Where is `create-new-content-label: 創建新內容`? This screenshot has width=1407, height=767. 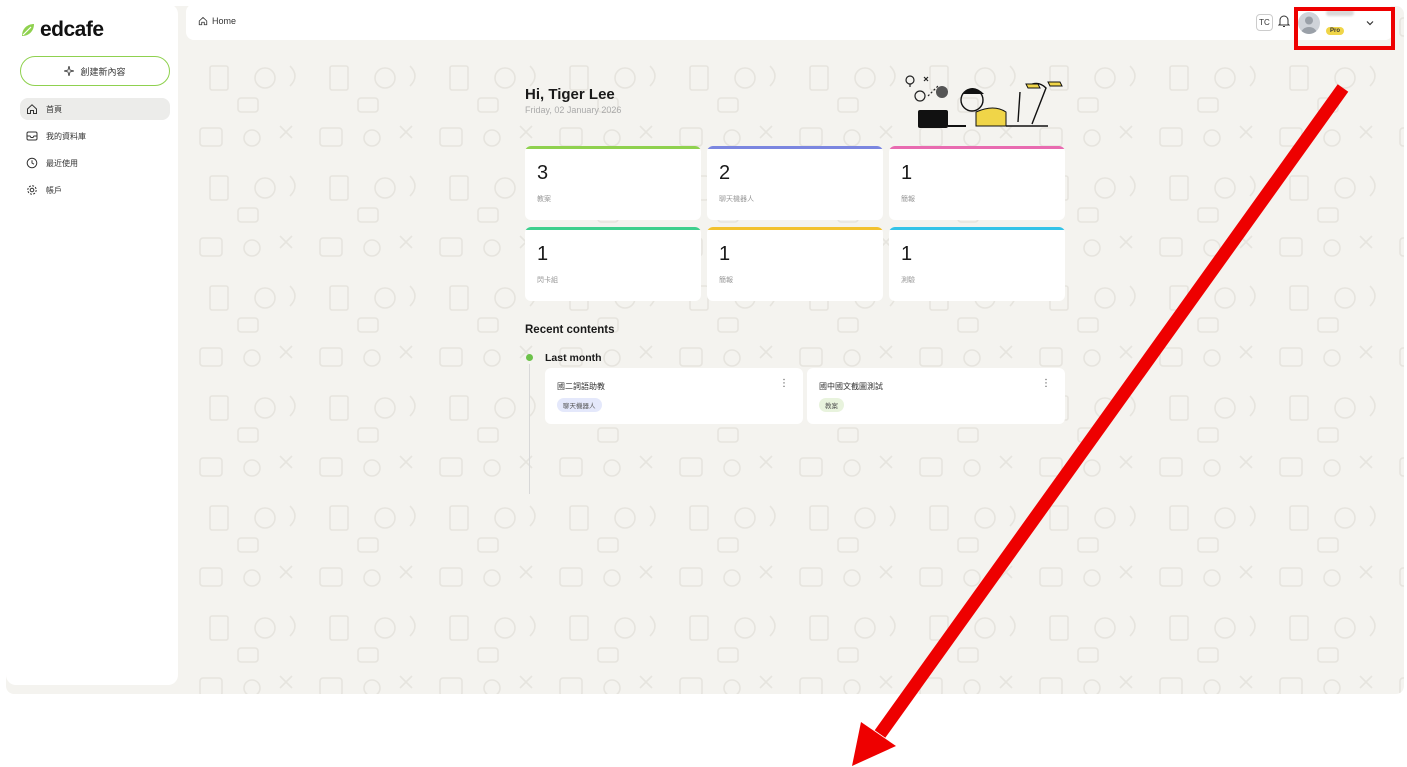
create-new-content-label: 創建新內容 is located at coordinates (103, 71).